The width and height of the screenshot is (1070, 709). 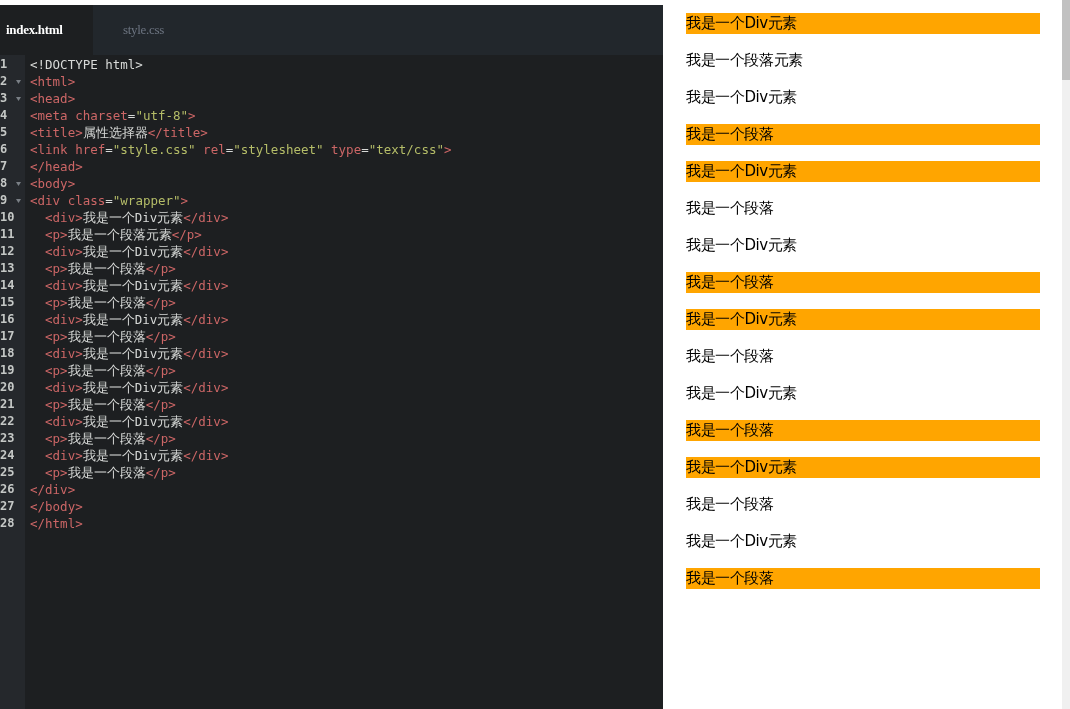 I want to click on line-number: 23, so click(x=7, y=438).